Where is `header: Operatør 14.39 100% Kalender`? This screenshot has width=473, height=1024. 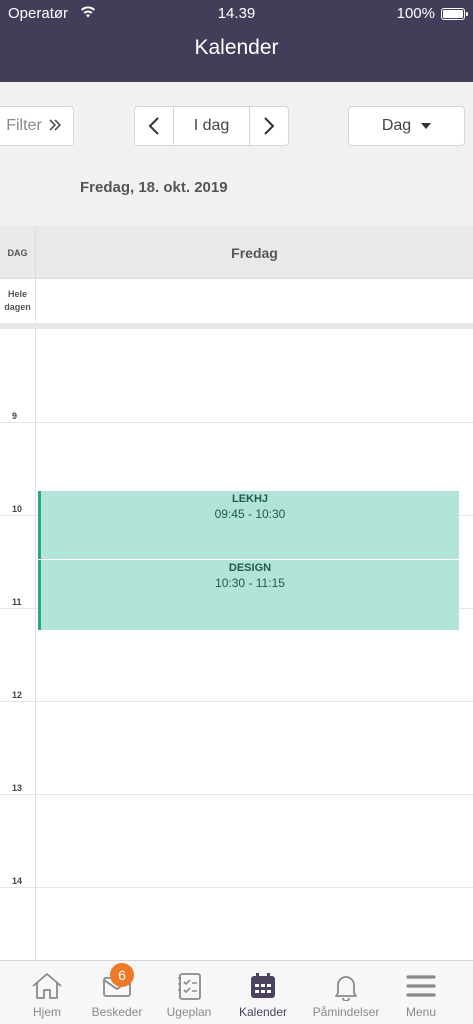
header: Operatør 14.39 100% Kalender is located at coordinates (236, 41).